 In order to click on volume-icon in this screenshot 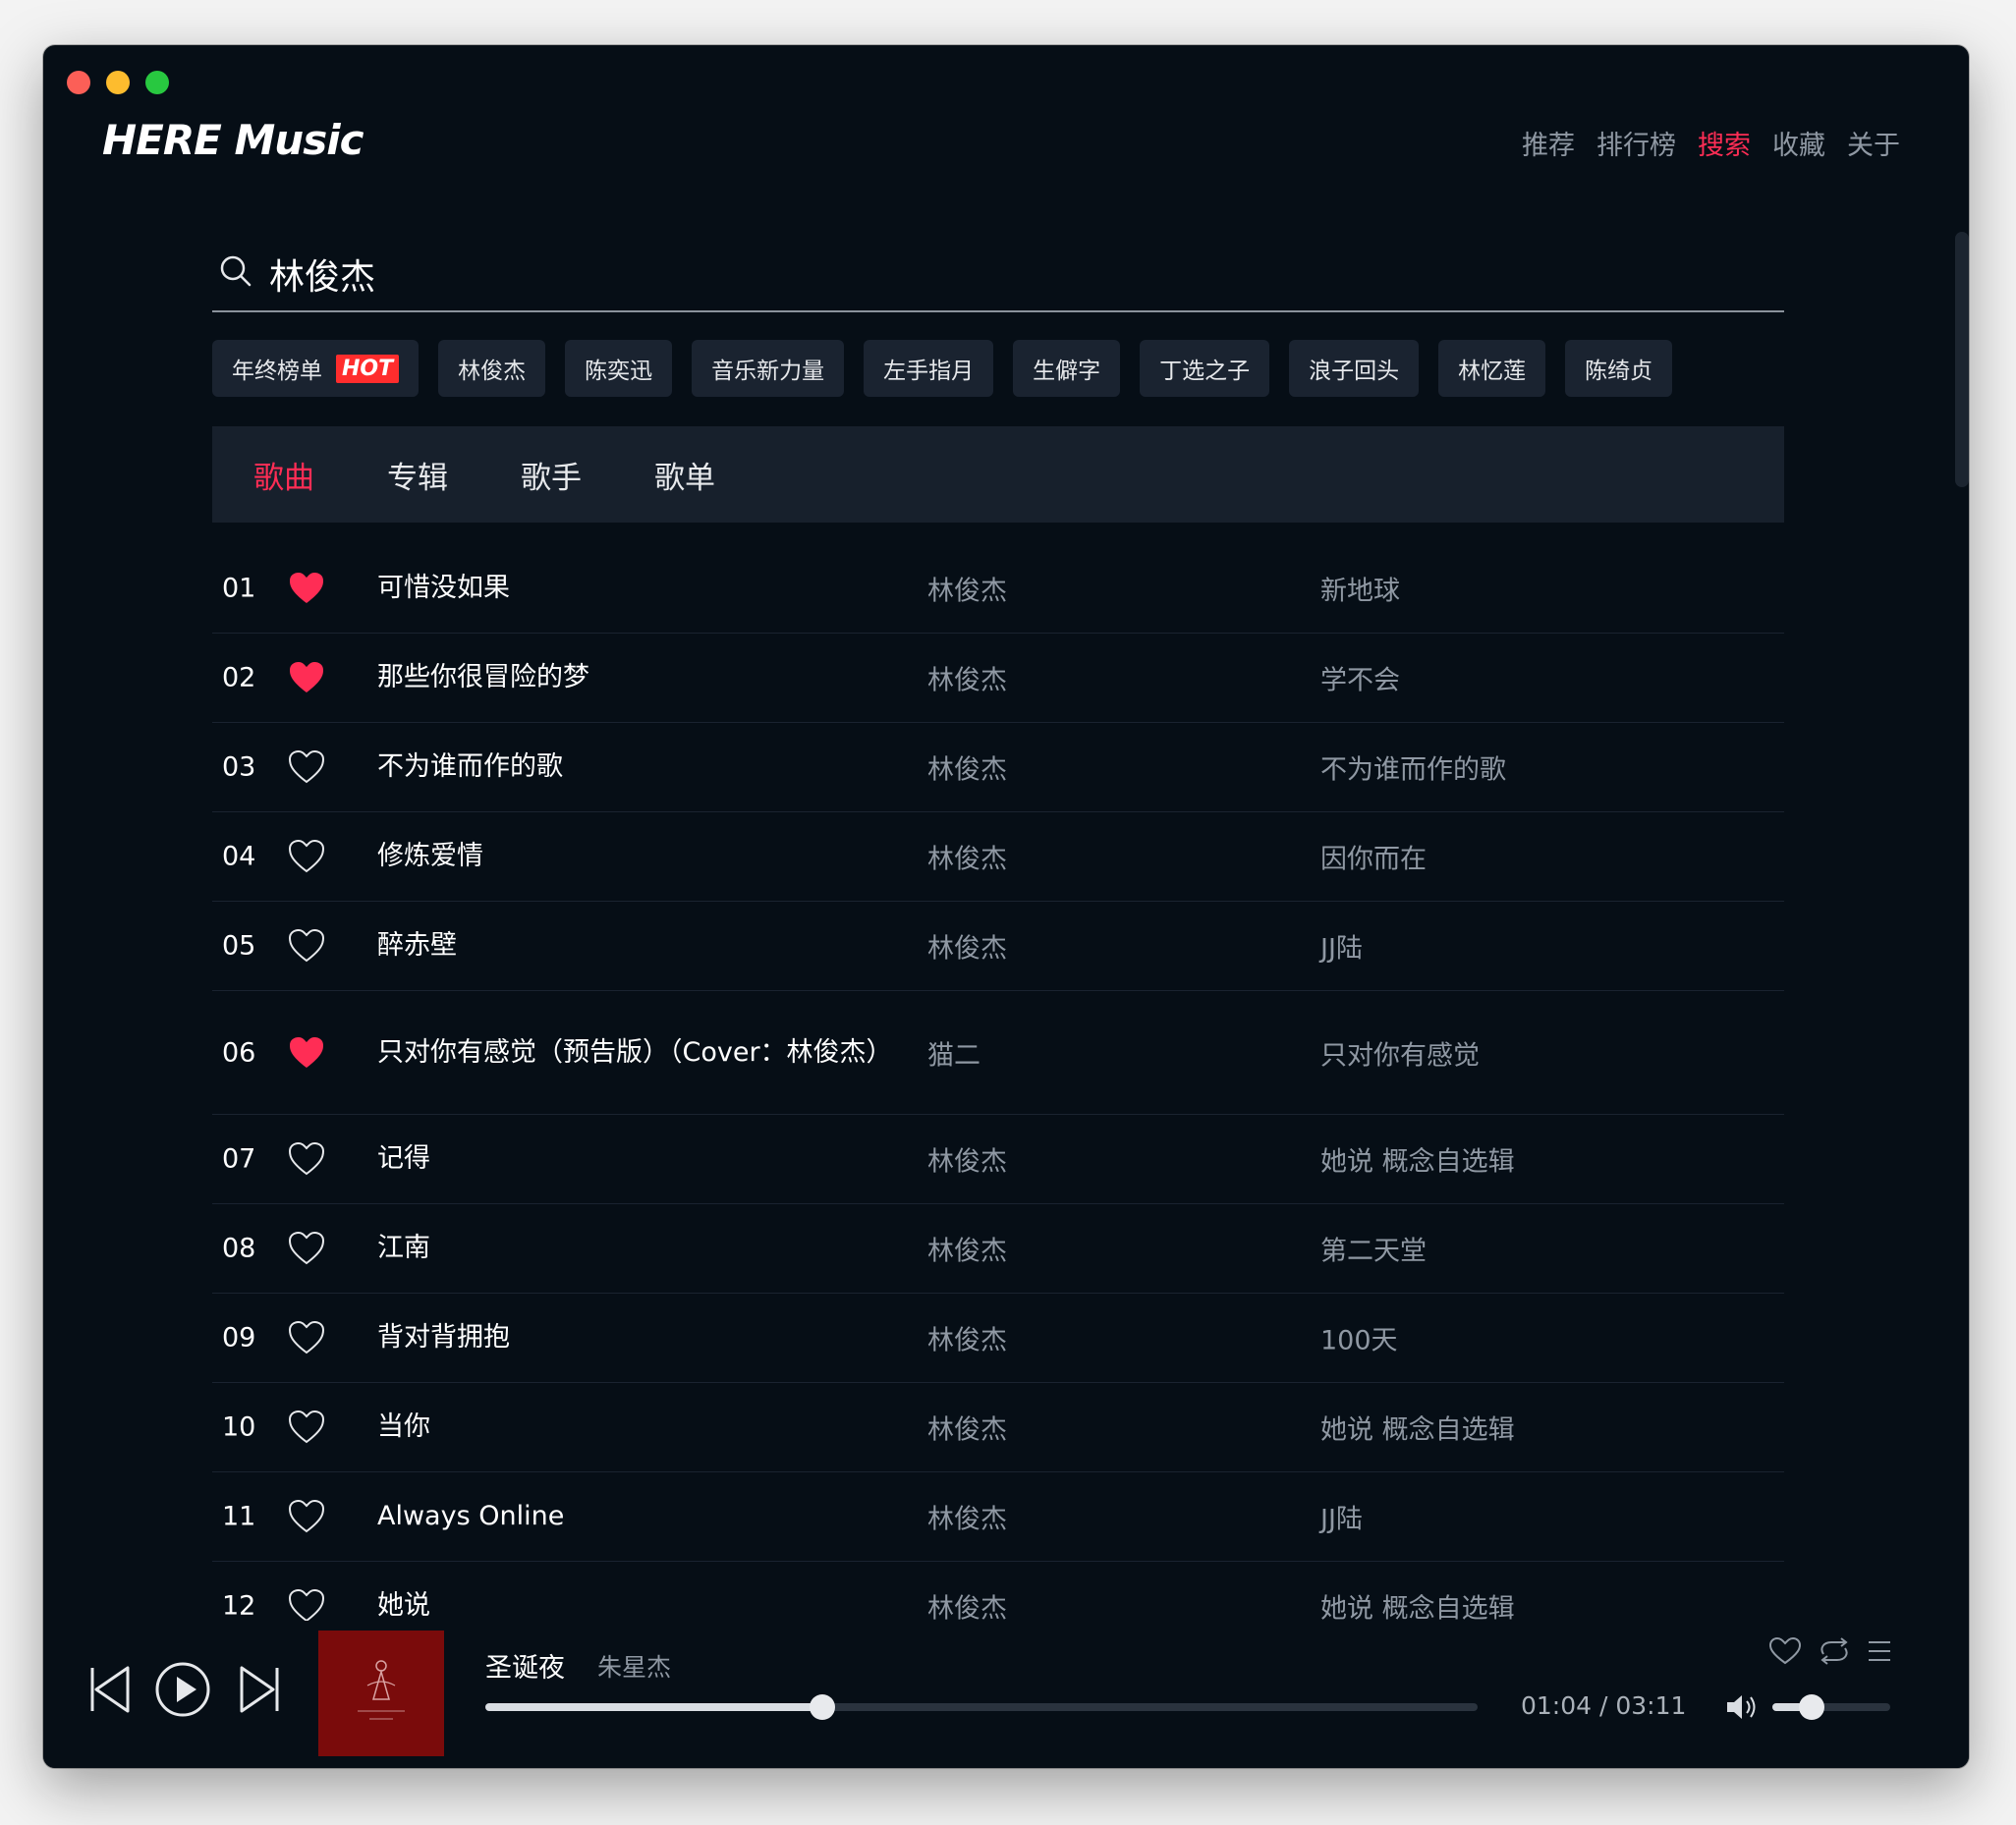, I will do `click(1742, 1707)`.